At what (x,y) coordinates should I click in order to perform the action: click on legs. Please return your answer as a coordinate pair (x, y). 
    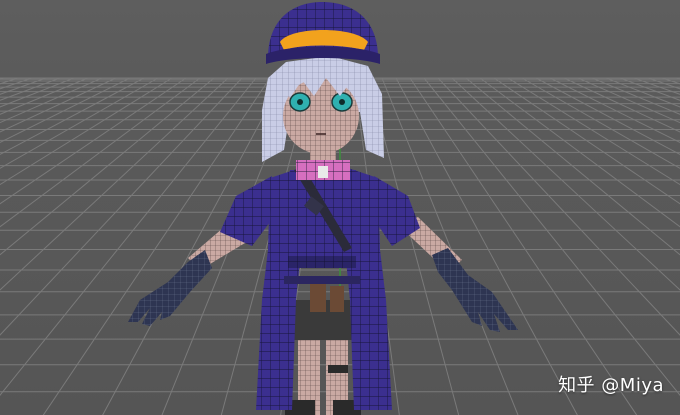
    Looking at the image, I should click on (323, 372).